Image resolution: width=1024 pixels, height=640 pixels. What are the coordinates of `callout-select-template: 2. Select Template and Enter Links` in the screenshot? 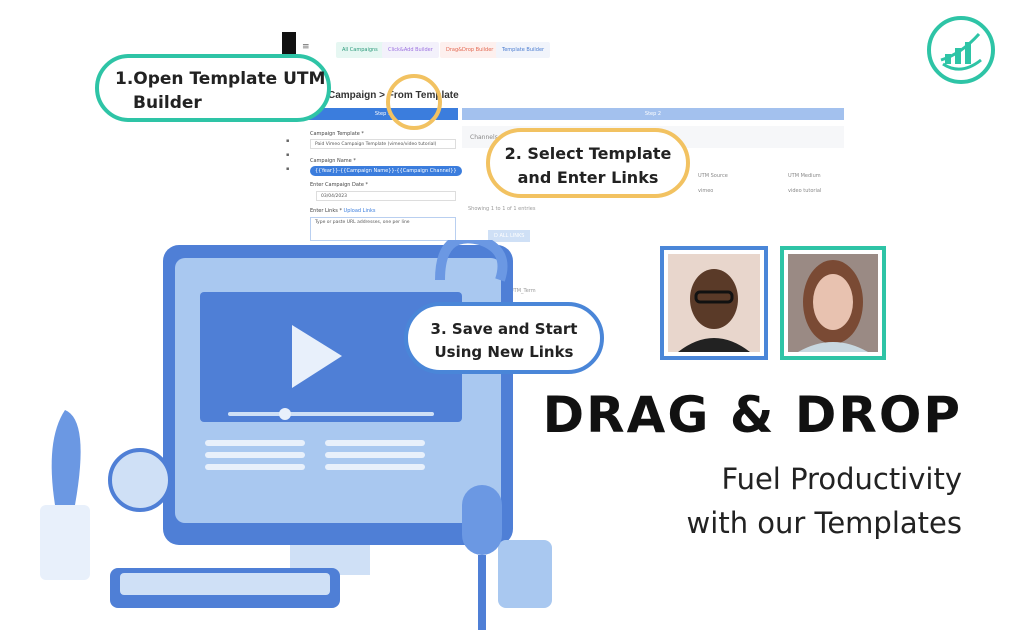 It's located at (588, 163).